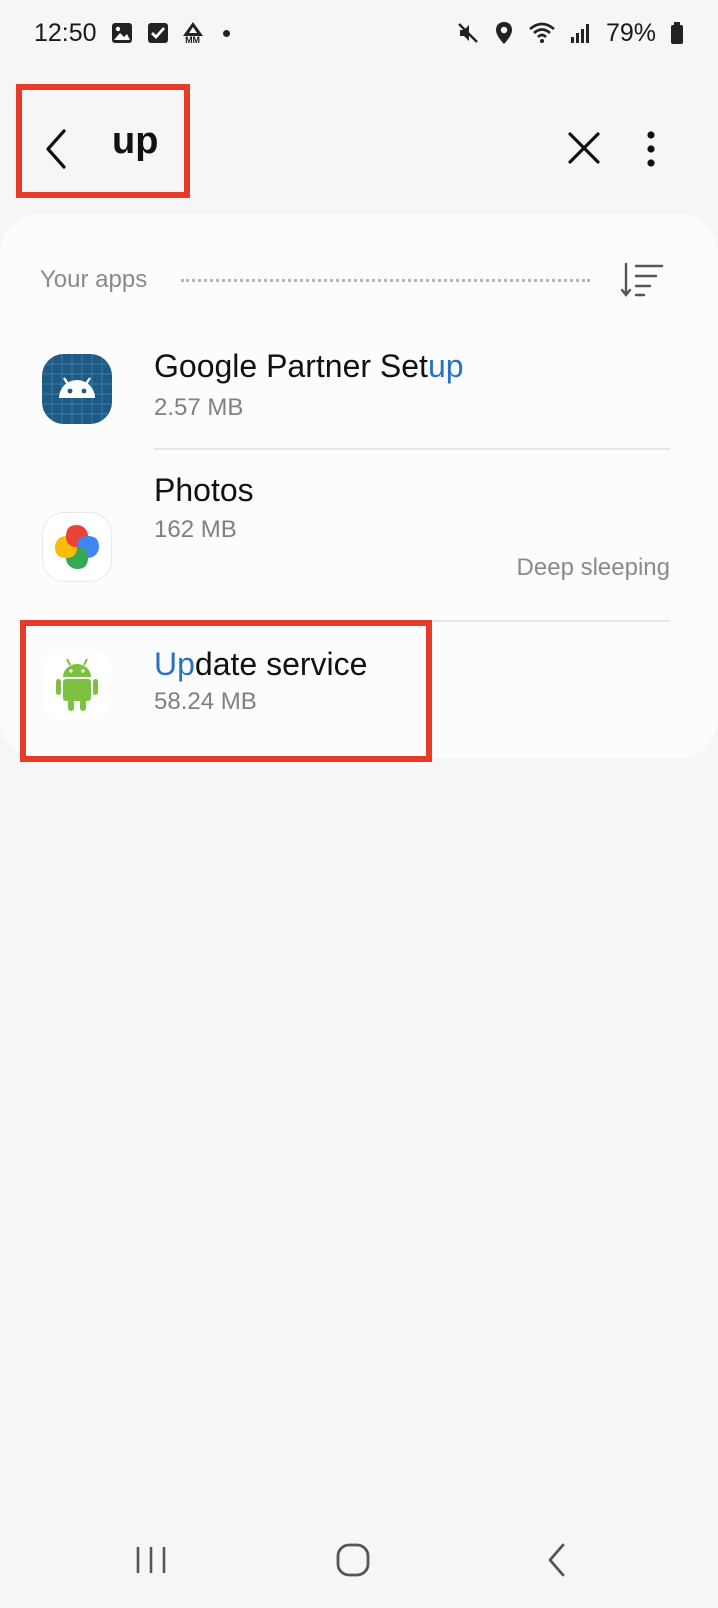  Describe the element at coordinates (77, 389) in the screenshot. I see `android-setup-app-icon` at that location.